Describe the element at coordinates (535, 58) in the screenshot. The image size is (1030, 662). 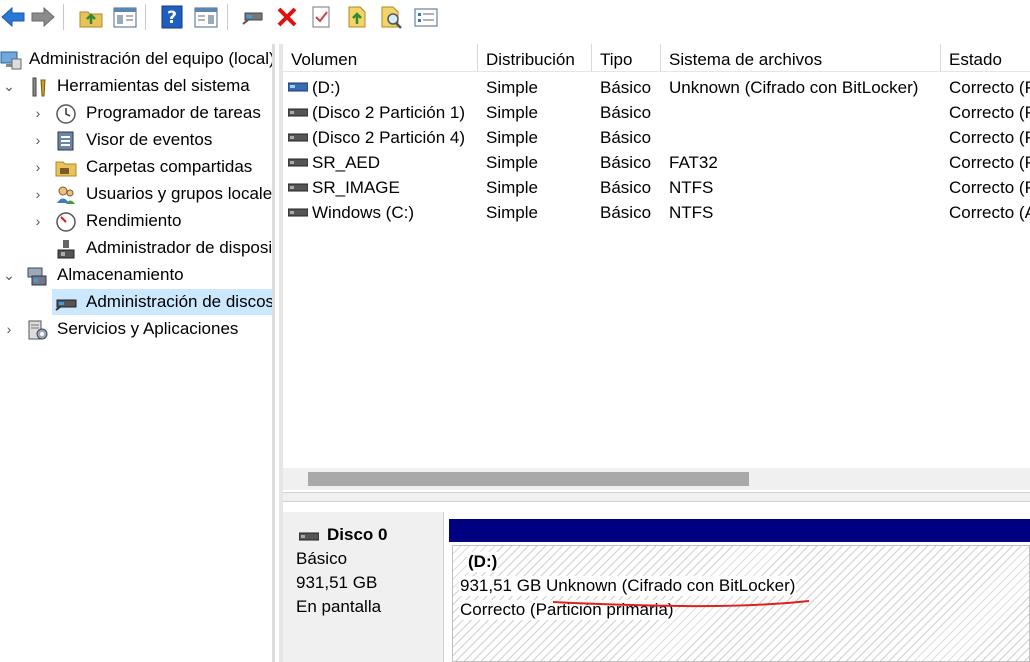
I see `column-header-distribucion: Distribución` at that location.